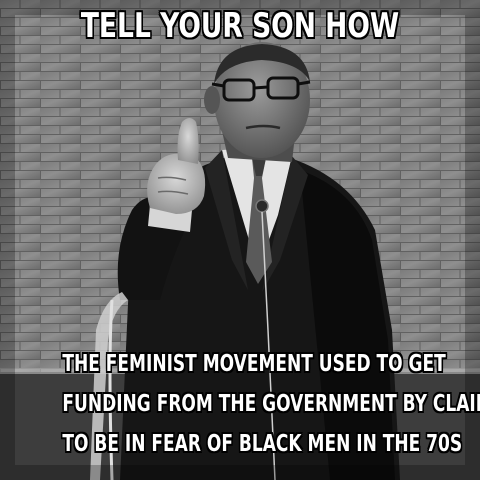  Describe the element at coordinates (262, 206) in the screenshot. I see `microphone` at that location.